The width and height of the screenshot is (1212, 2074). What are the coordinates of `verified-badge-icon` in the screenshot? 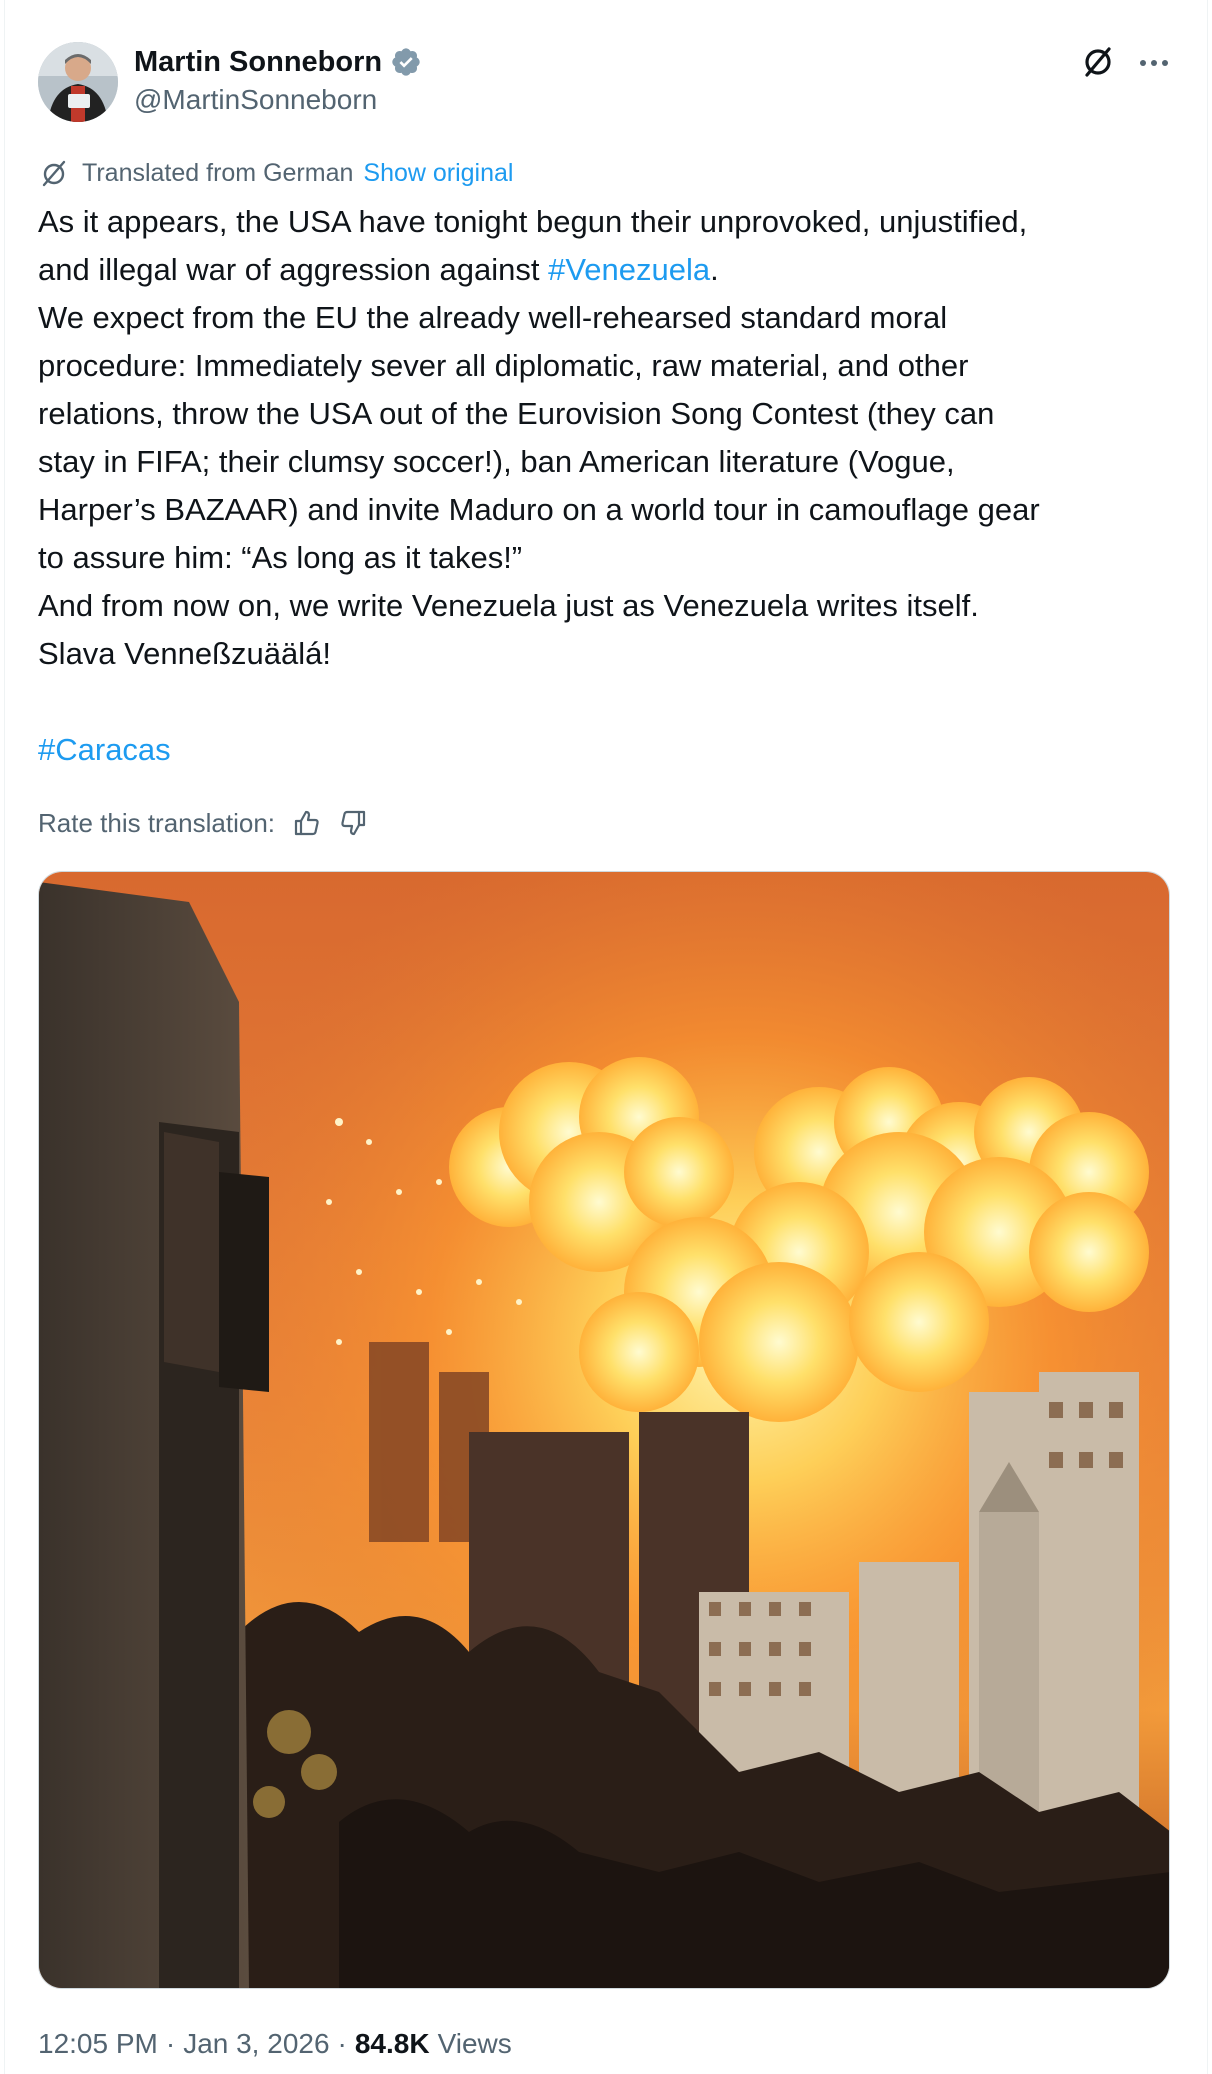 It's located at (406, 62).